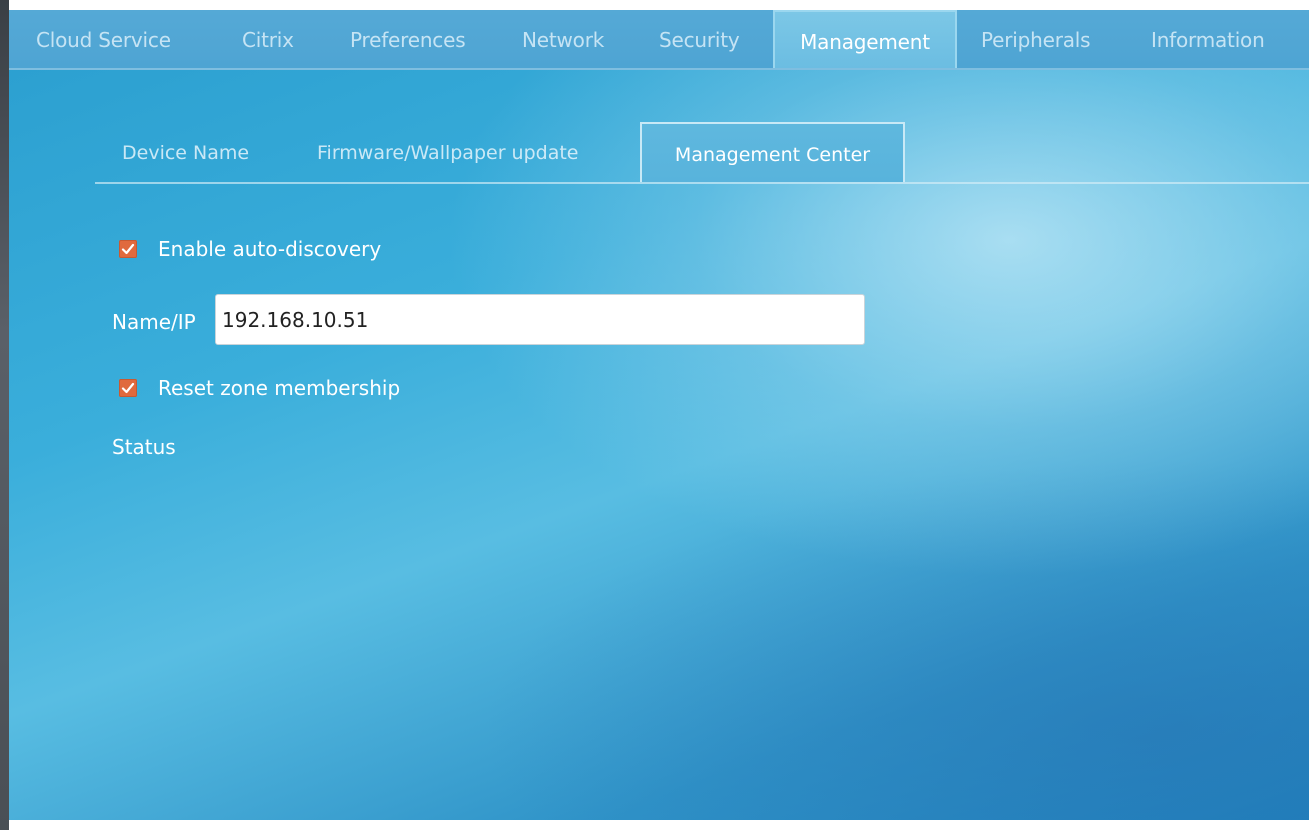 Image resolution: width=1309 pixels, height=830 pixels. I want to click on window-left-border, so click(4, 415).